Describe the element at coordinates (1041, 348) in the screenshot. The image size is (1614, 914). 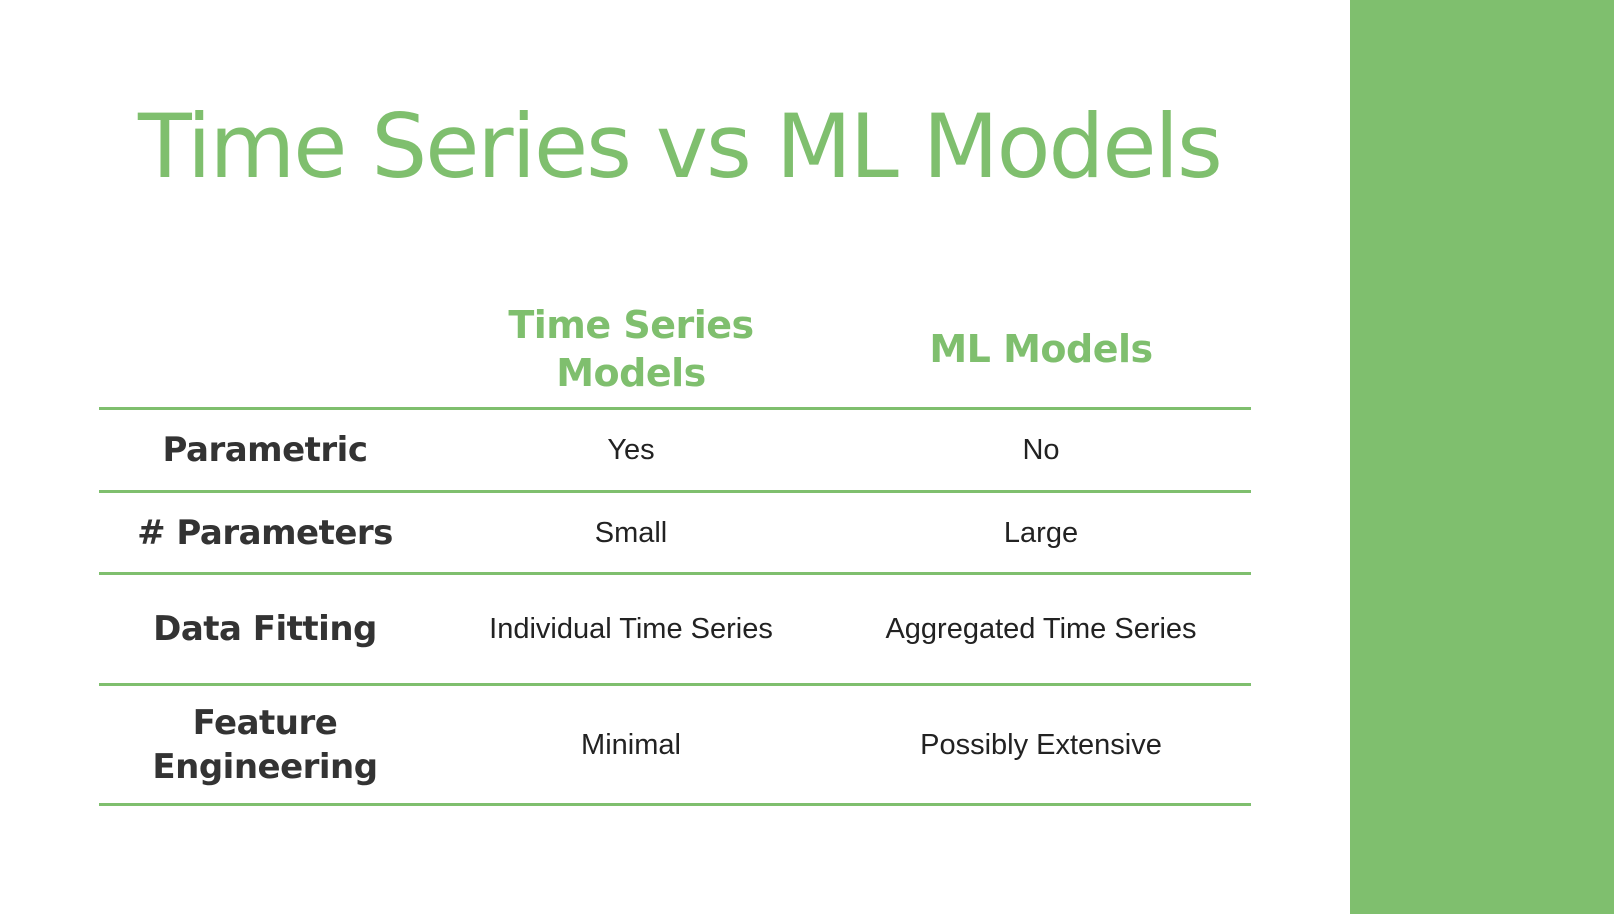
I see `column-header-ml-models: ML Models` at that location.